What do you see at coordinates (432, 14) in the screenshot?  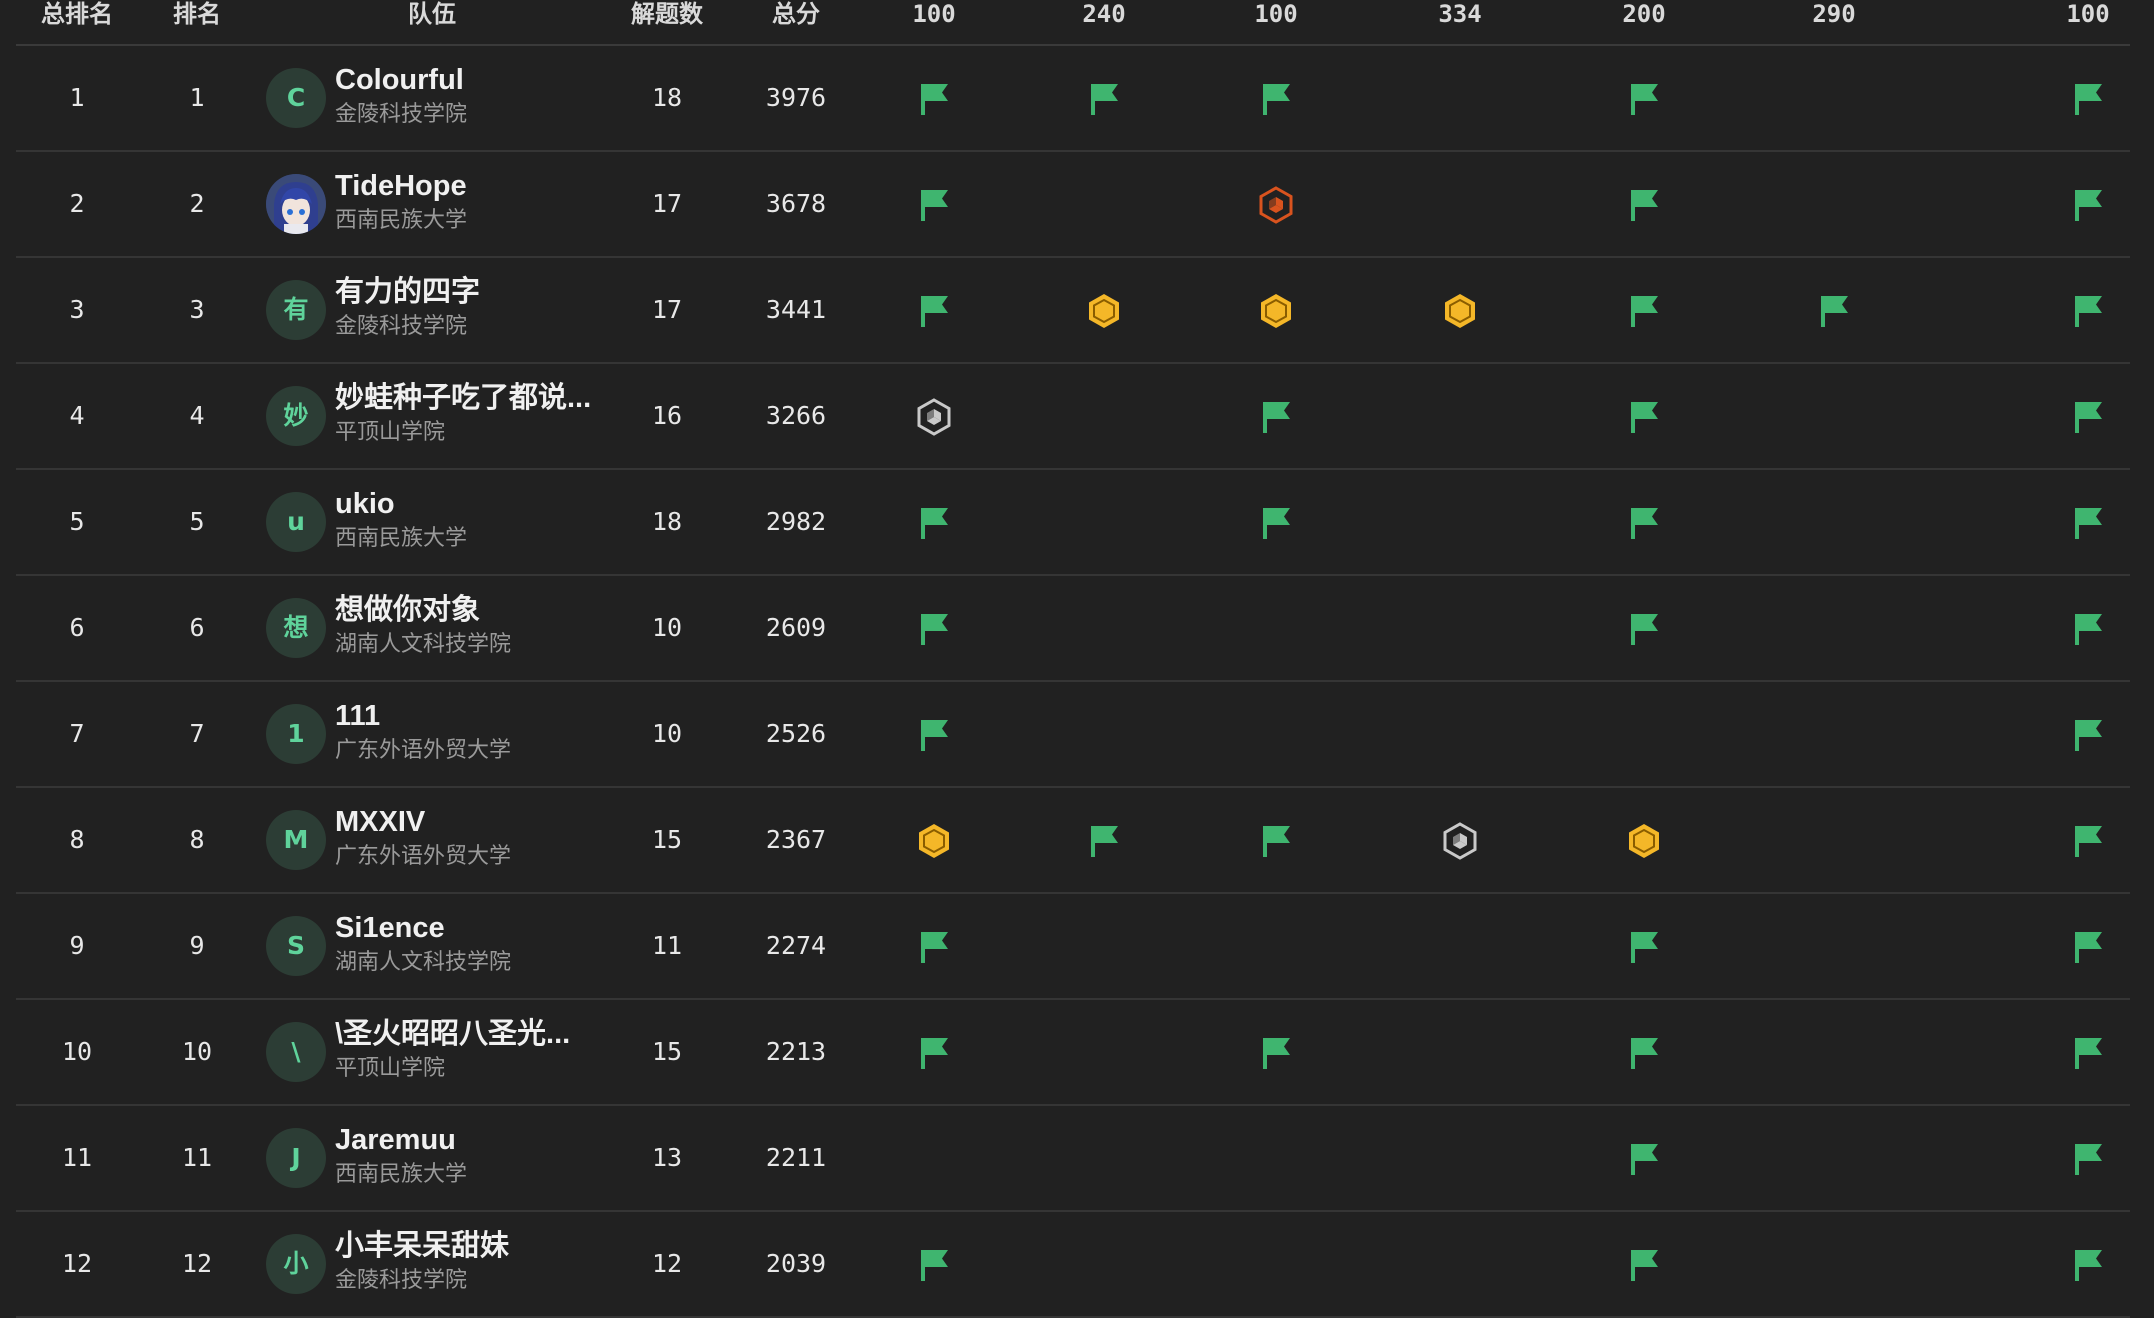 I see `header-team: 队伍` at bounding box center [432, 14].